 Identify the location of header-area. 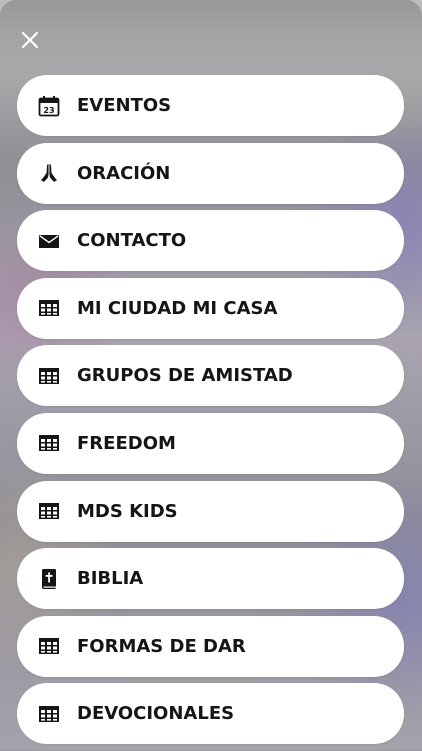
(211, 35).